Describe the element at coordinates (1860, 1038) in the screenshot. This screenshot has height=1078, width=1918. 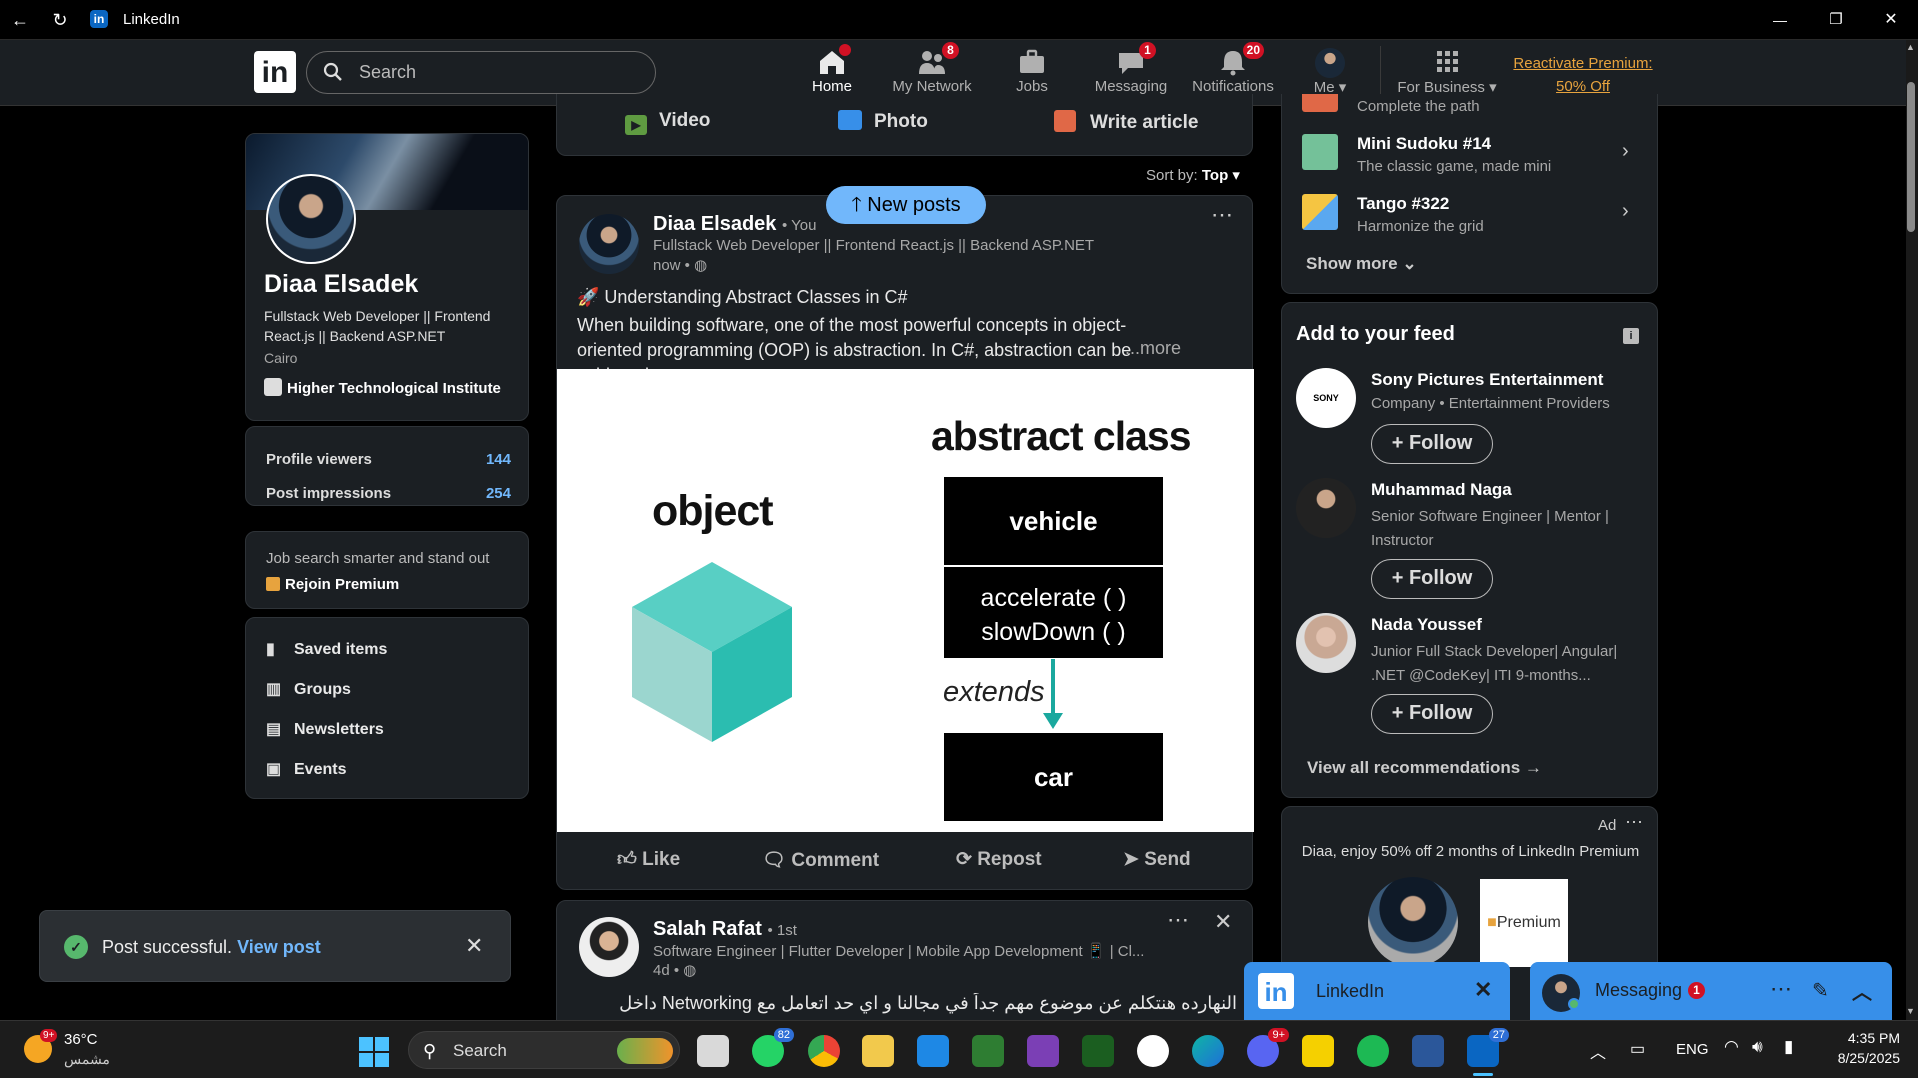
I see `clock-time: 4:35 PM` at that location.